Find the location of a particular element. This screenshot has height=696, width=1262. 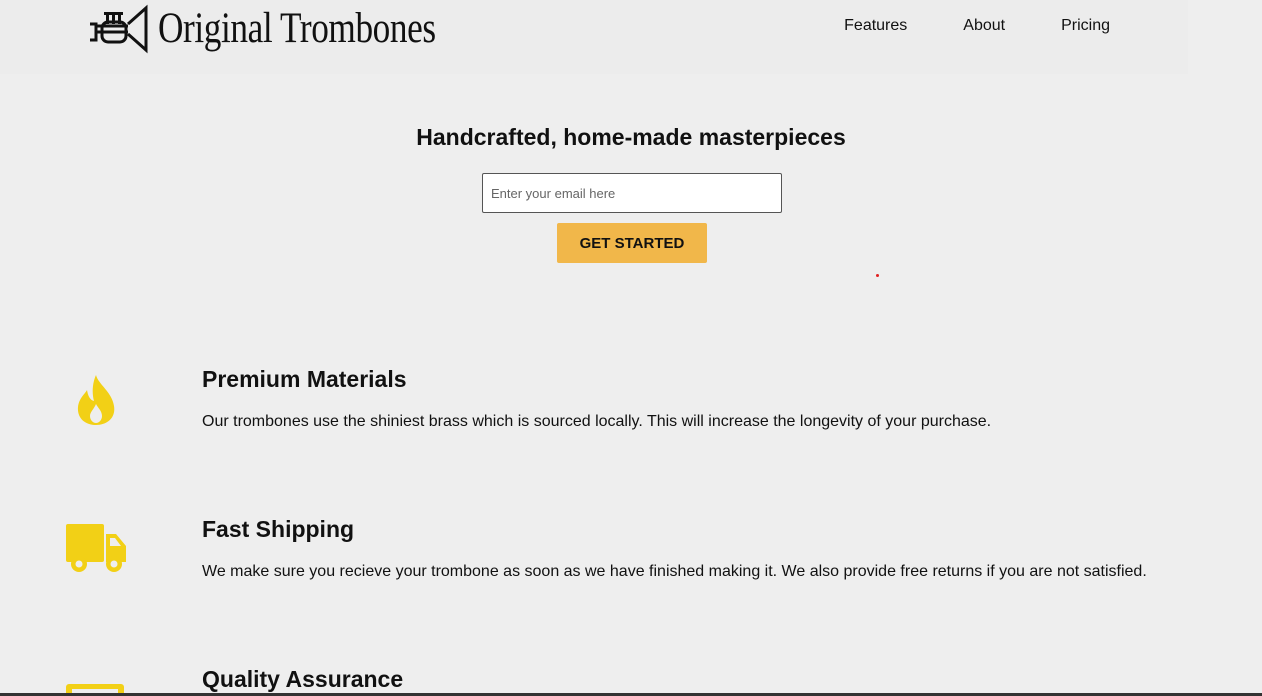

feature-title: Fast Shipping is located at coordinates (278, 529).